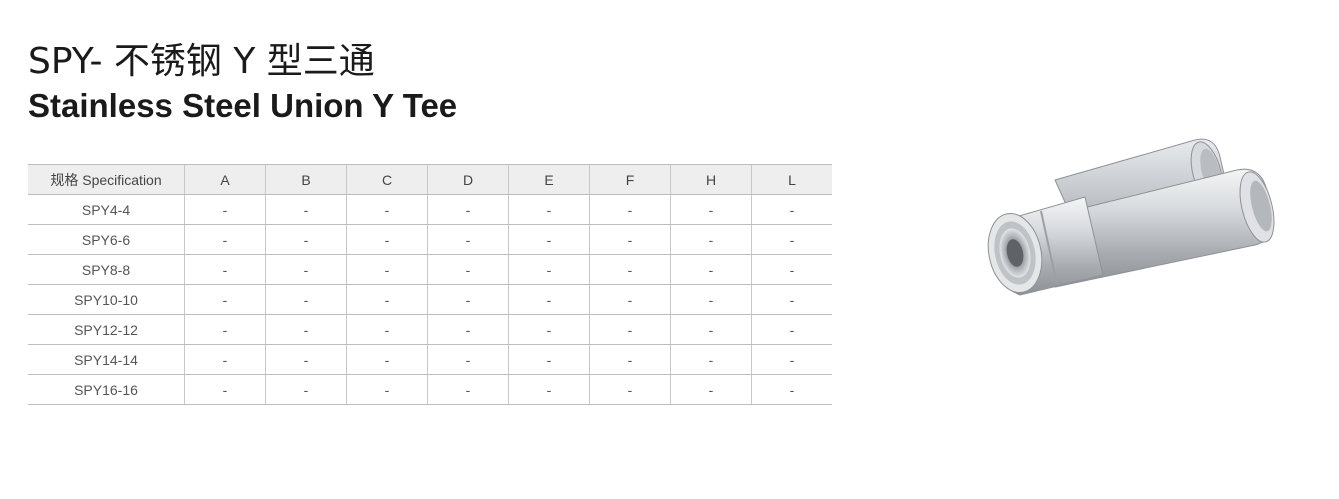 The image size is (1339, 499). Describe the element at coordinates (1131, 217) in the screenshot. I see `y-tee-fitting-icon` at that location.